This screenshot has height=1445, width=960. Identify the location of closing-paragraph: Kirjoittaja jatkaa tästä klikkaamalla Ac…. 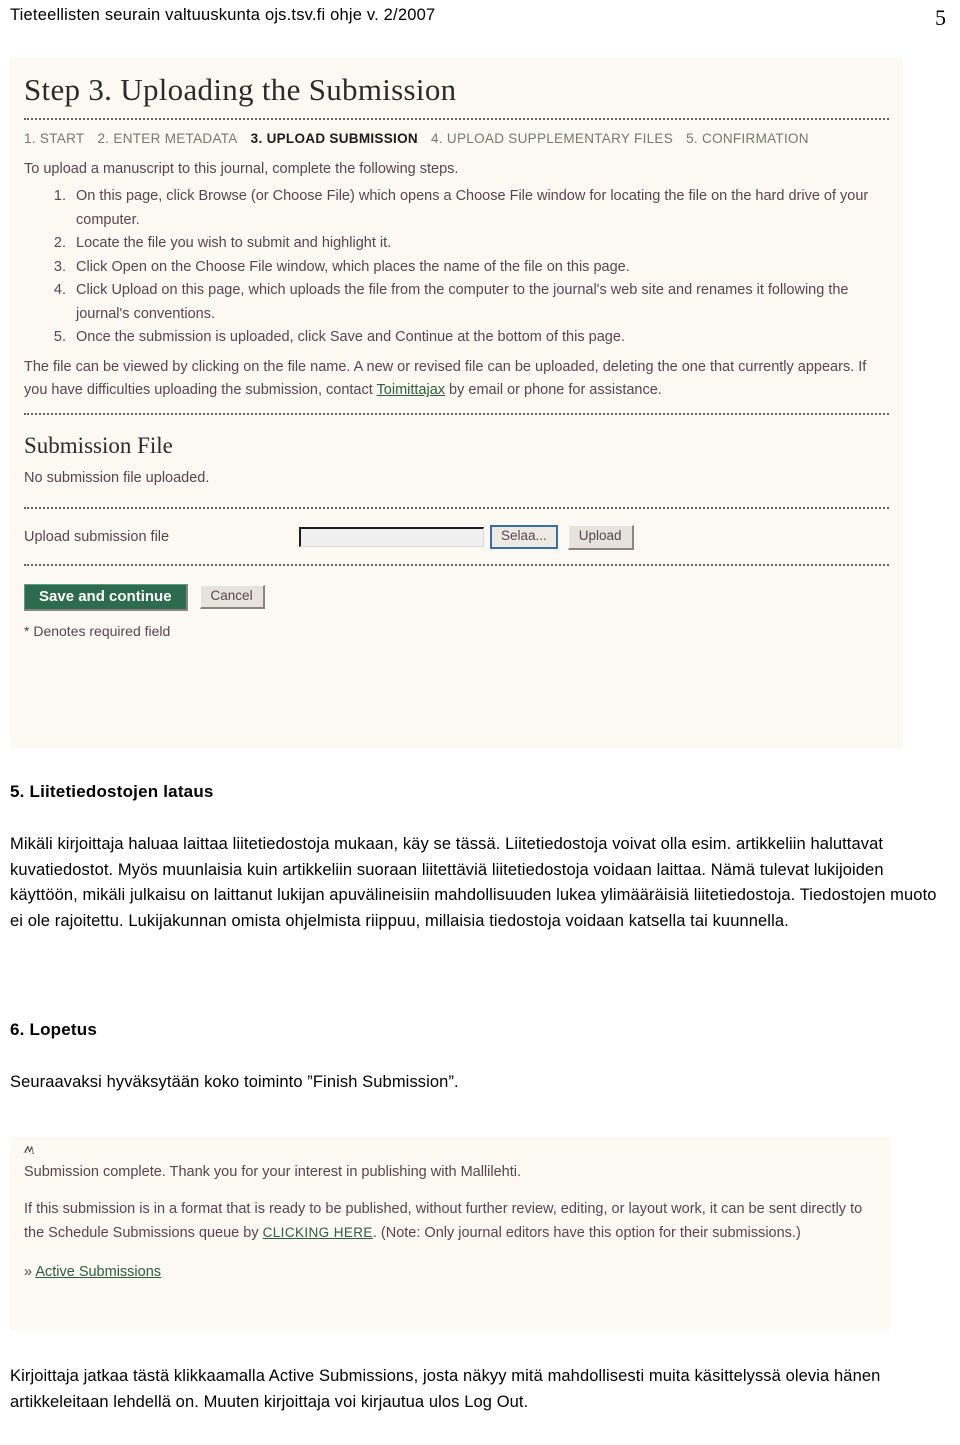
(477, 1389).